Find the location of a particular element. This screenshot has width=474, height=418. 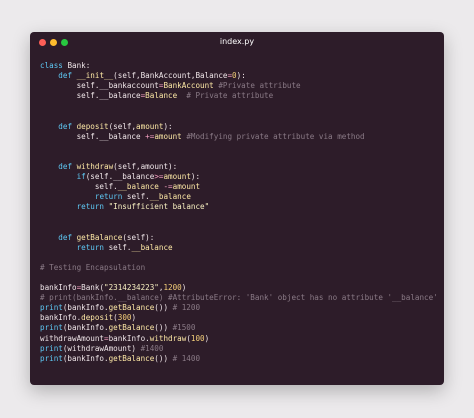

code-comment: #1500 is located at coordinates (184, 328).